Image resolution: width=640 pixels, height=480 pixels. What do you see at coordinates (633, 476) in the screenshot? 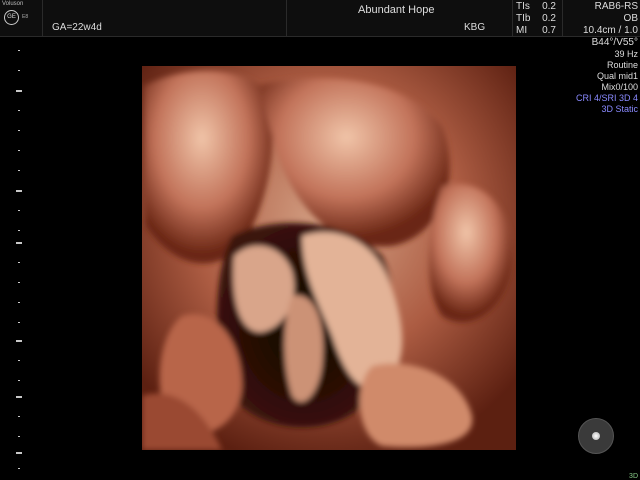
I see `mode-badge: 3D` at bounding box center [633, 476].